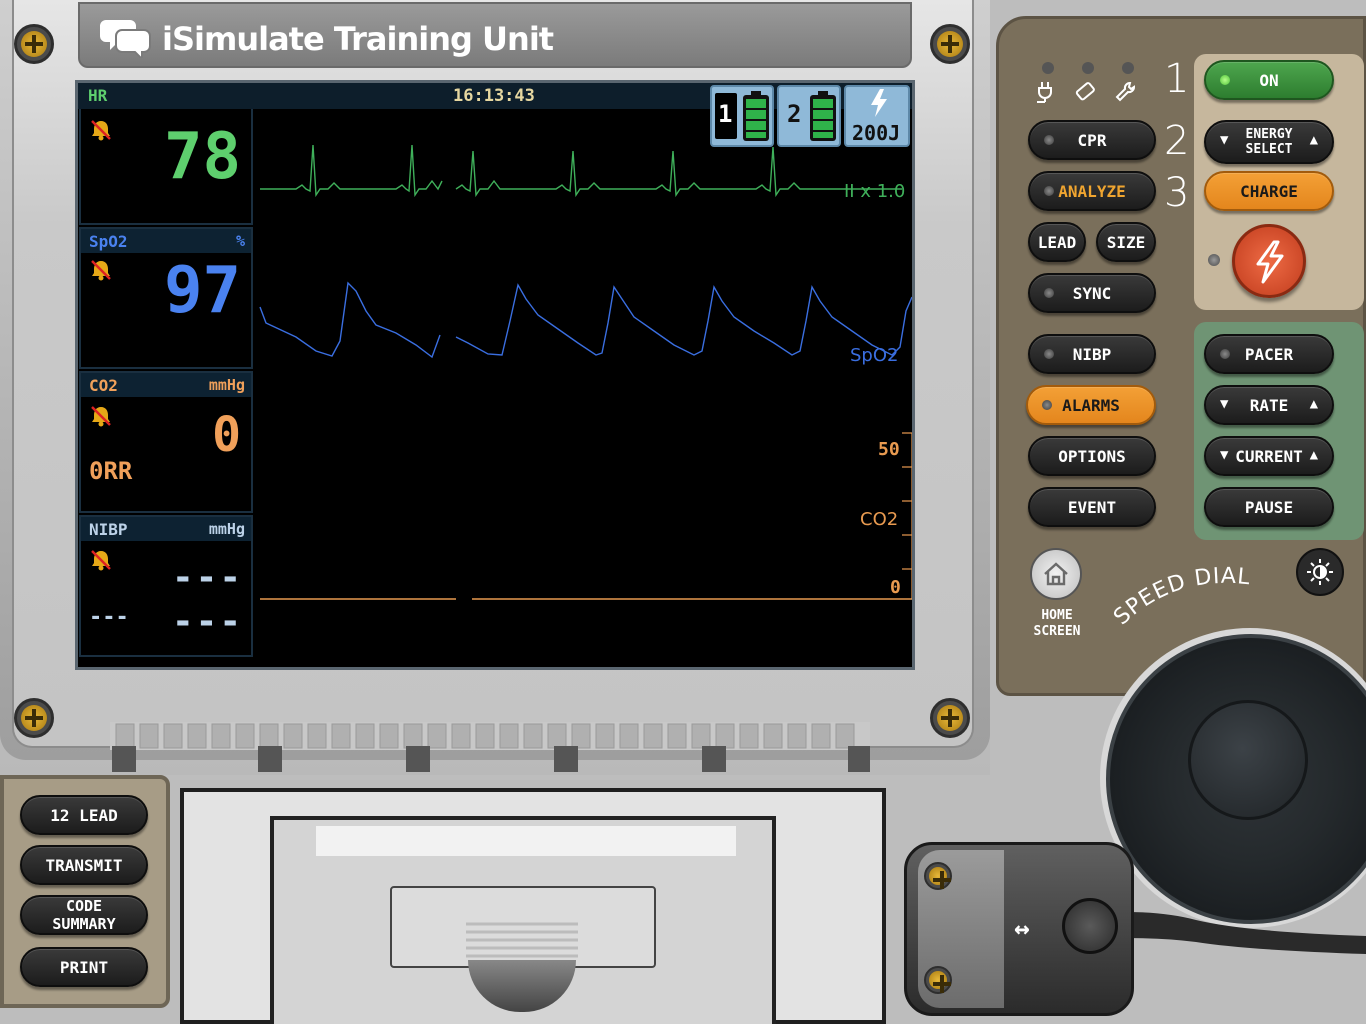 This screenshot has height=1024, width=1366. Describe the element at coordinates (1269, 142) in the screenshot. I see `energy-select-button: ▼ ENERGY SELECT ▲` at that location.